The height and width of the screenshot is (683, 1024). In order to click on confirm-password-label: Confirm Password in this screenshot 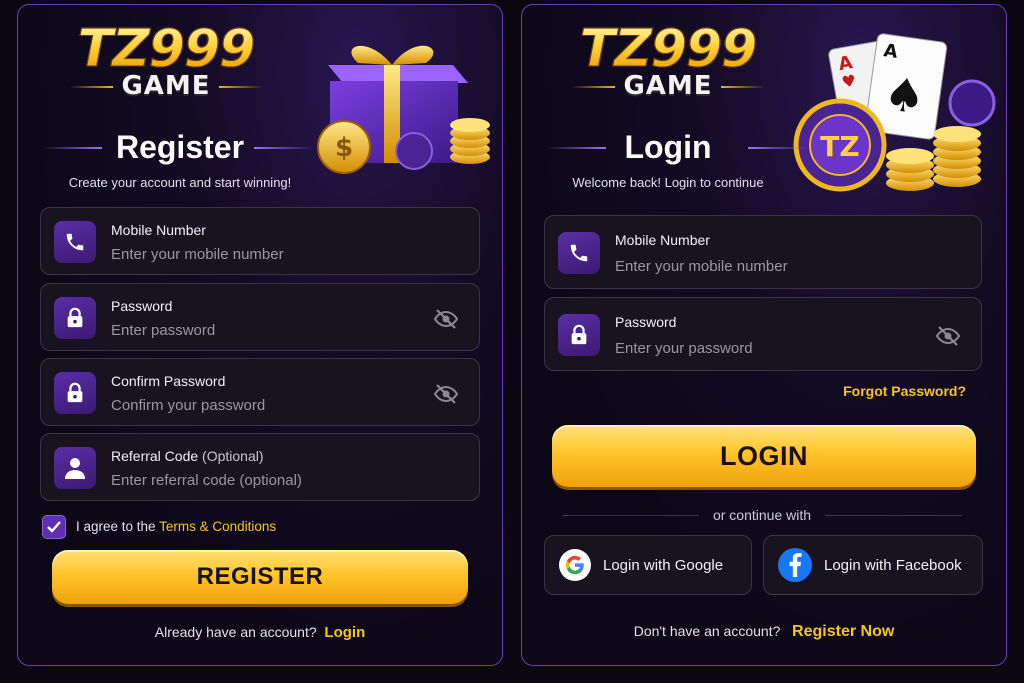, I will do `click(168, 381)`.